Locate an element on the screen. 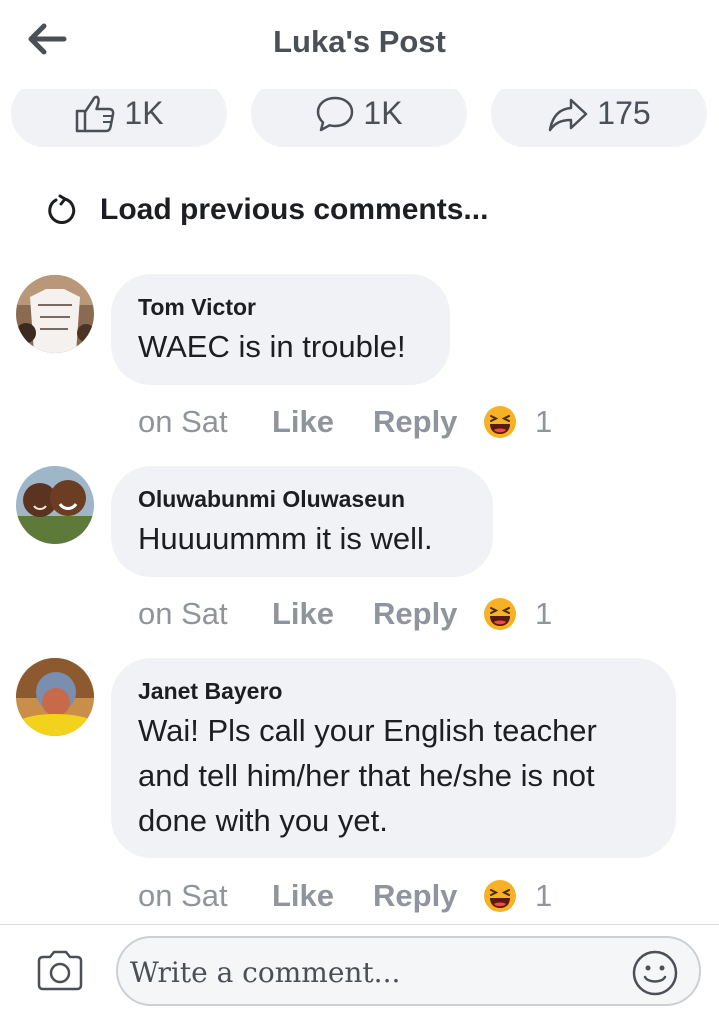  comment-text: Huuuummm it is well. is located at coordinates (285, 538).